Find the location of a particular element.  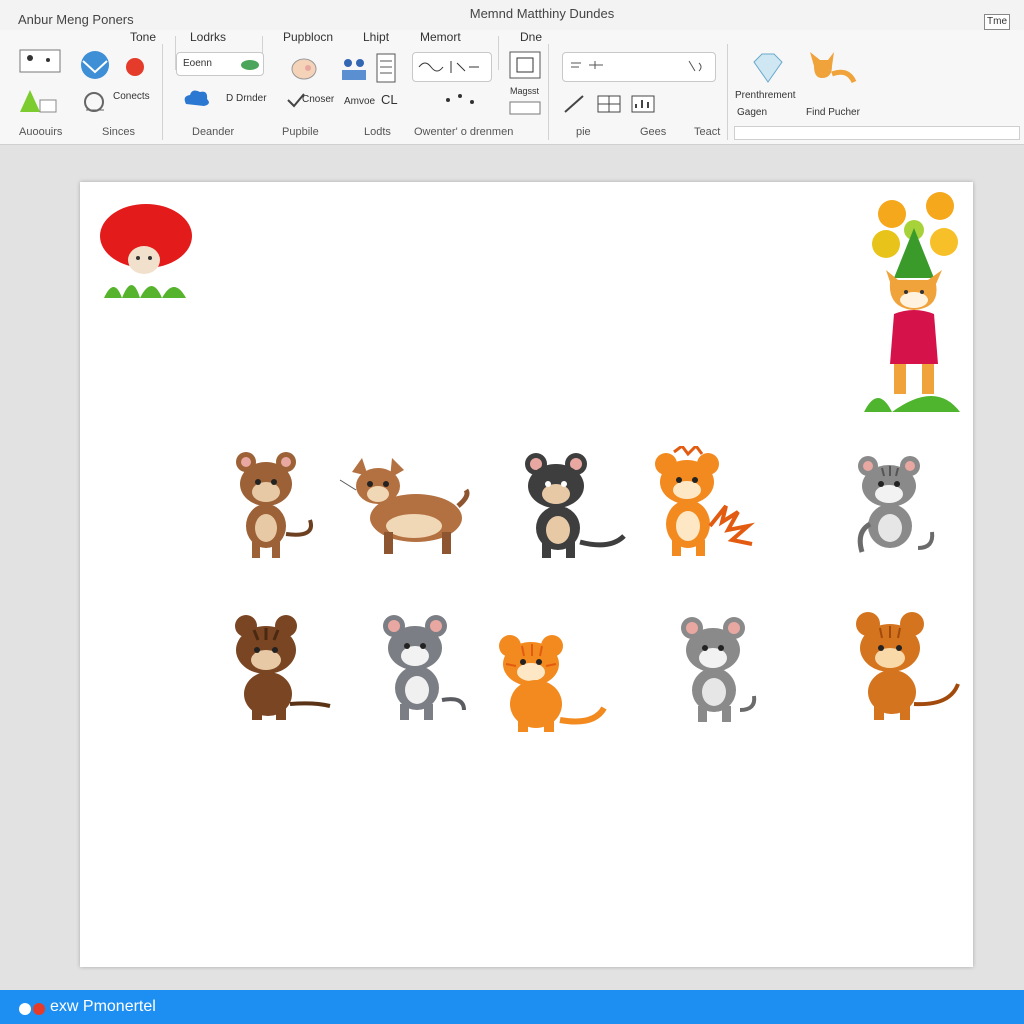

table-icon is located at coordinates (525, 108).